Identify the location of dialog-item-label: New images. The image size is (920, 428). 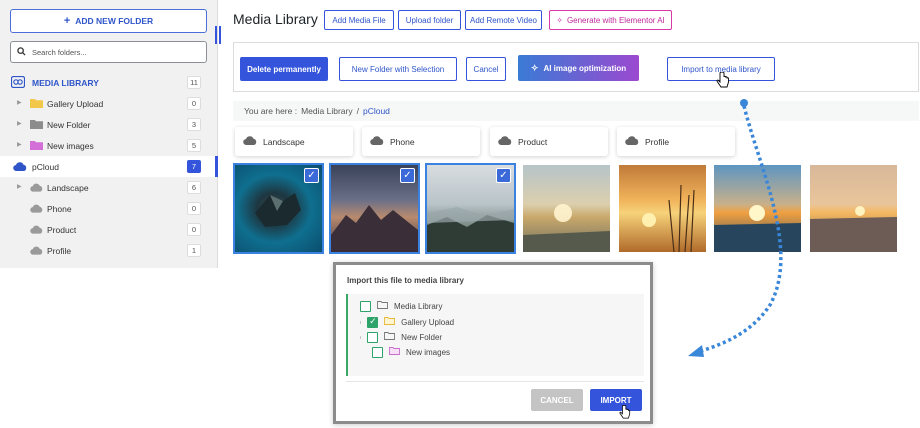
(428, 352).